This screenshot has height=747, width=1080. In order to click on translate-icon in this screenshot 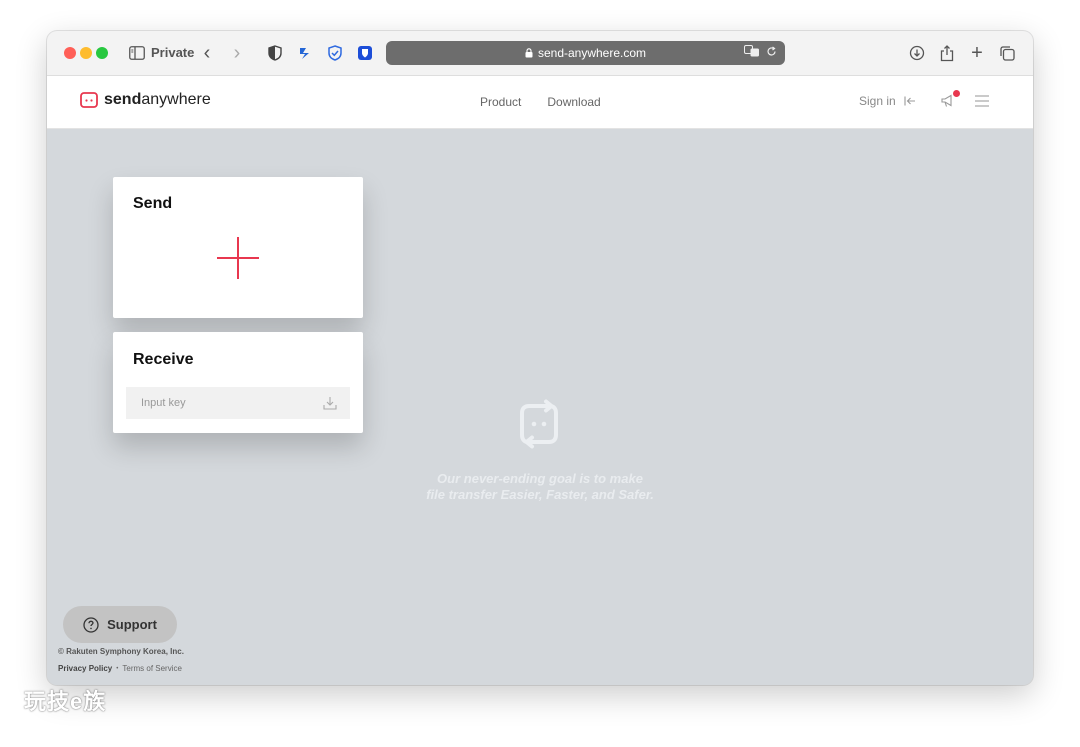, I will do `click(752, 52)`.